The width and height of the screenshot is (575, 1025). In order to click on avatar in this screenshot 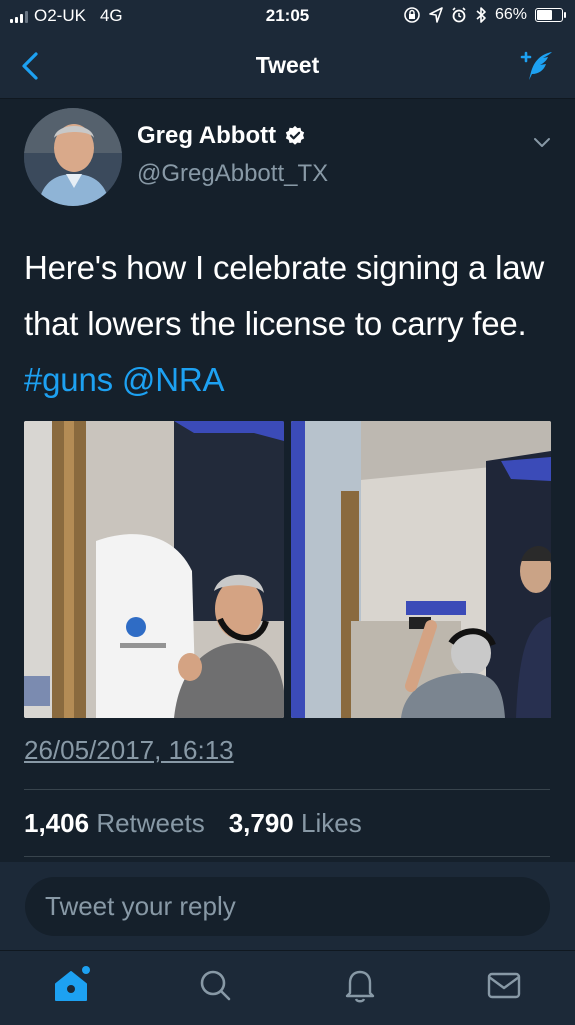, I will do `click(73, 157)`.